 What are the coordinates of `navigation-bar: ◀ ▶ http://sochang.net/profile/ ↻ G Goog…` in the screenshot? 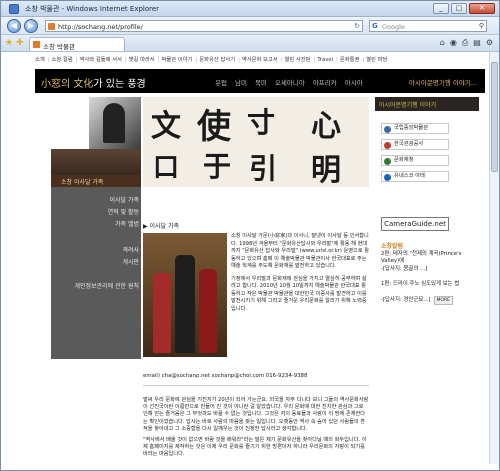 It's located at (250, 26).